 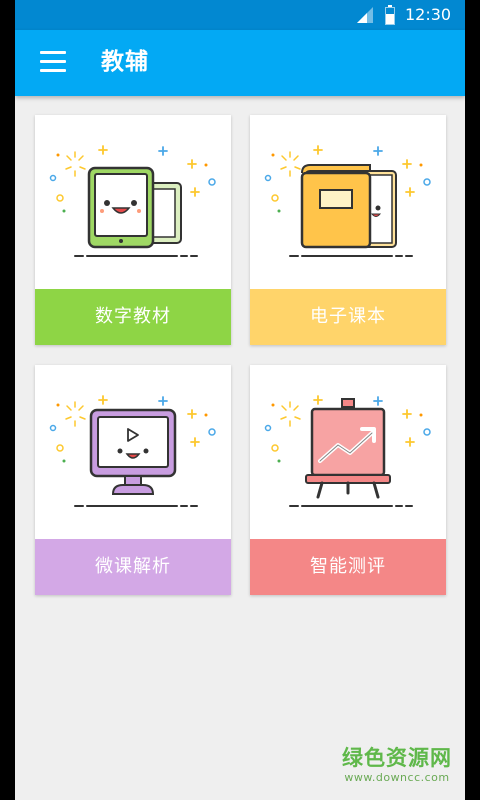 What do you see at coordinates (428, 14) in the screenshot?
I see `status-time: 12:30` at bounding box center [428, 14].